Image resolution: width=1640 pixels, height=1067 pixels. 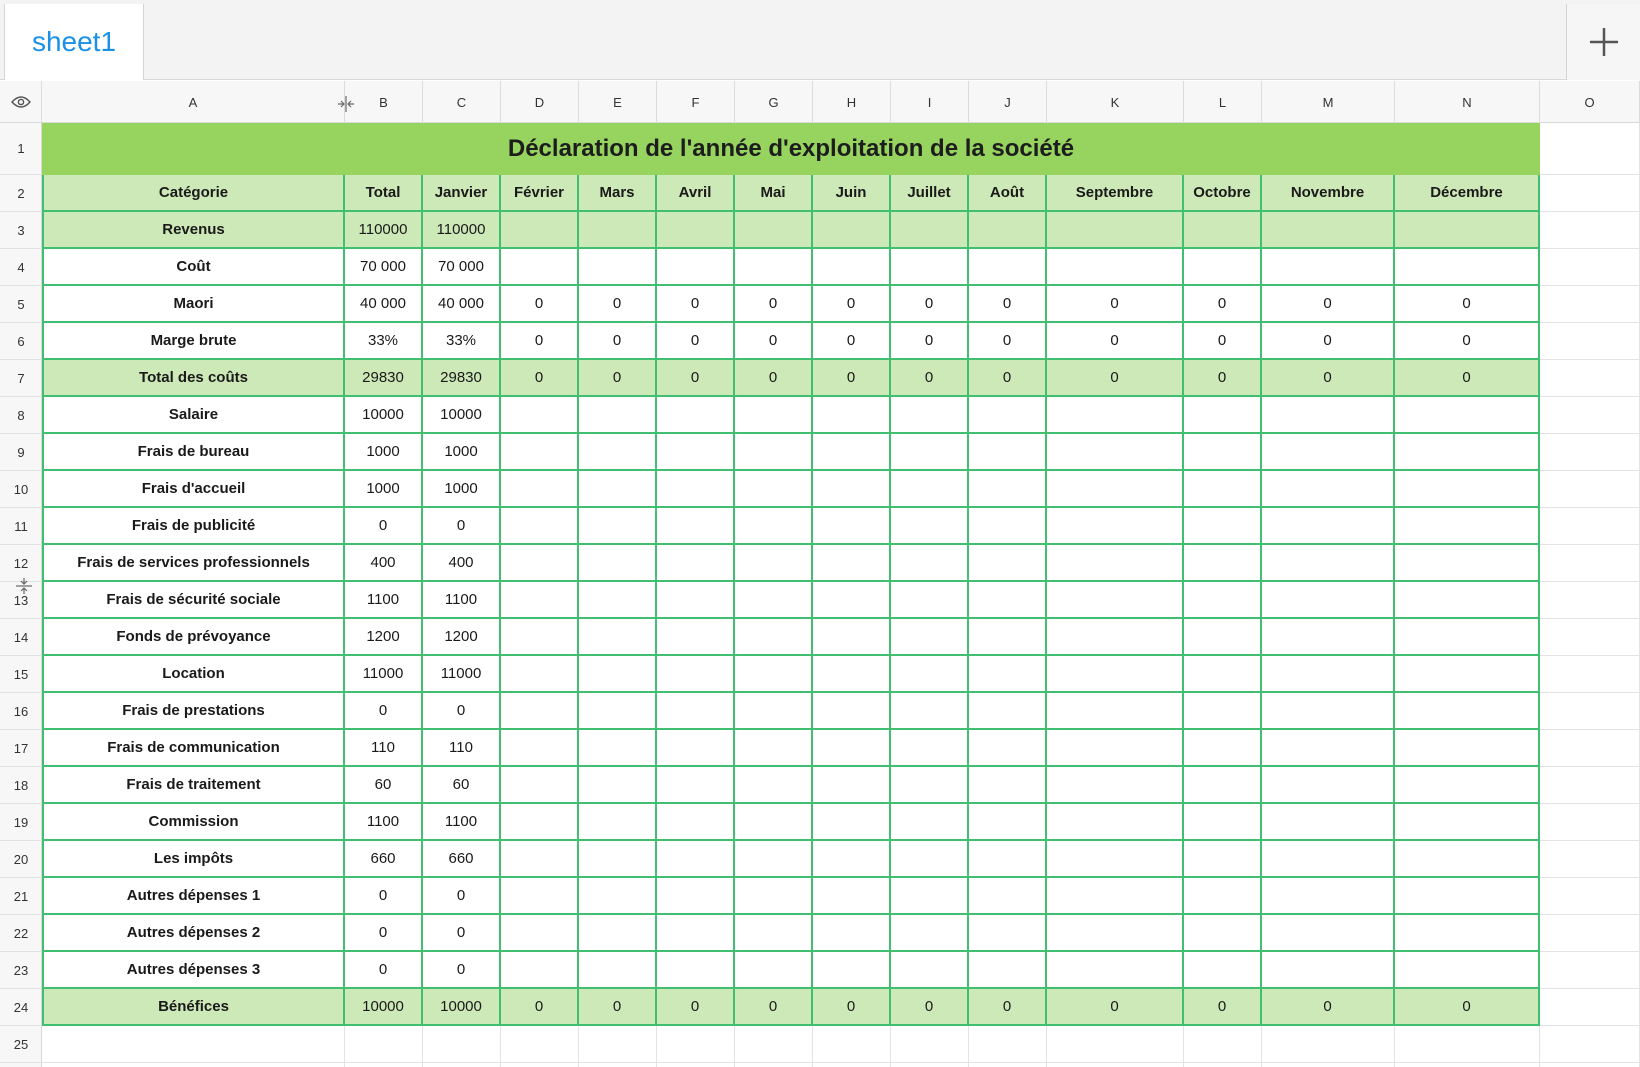 What do you see at coordinates (1590, 102) in the screenshot?
I see `column-header-o: O` at bounding box center [1590, 102].